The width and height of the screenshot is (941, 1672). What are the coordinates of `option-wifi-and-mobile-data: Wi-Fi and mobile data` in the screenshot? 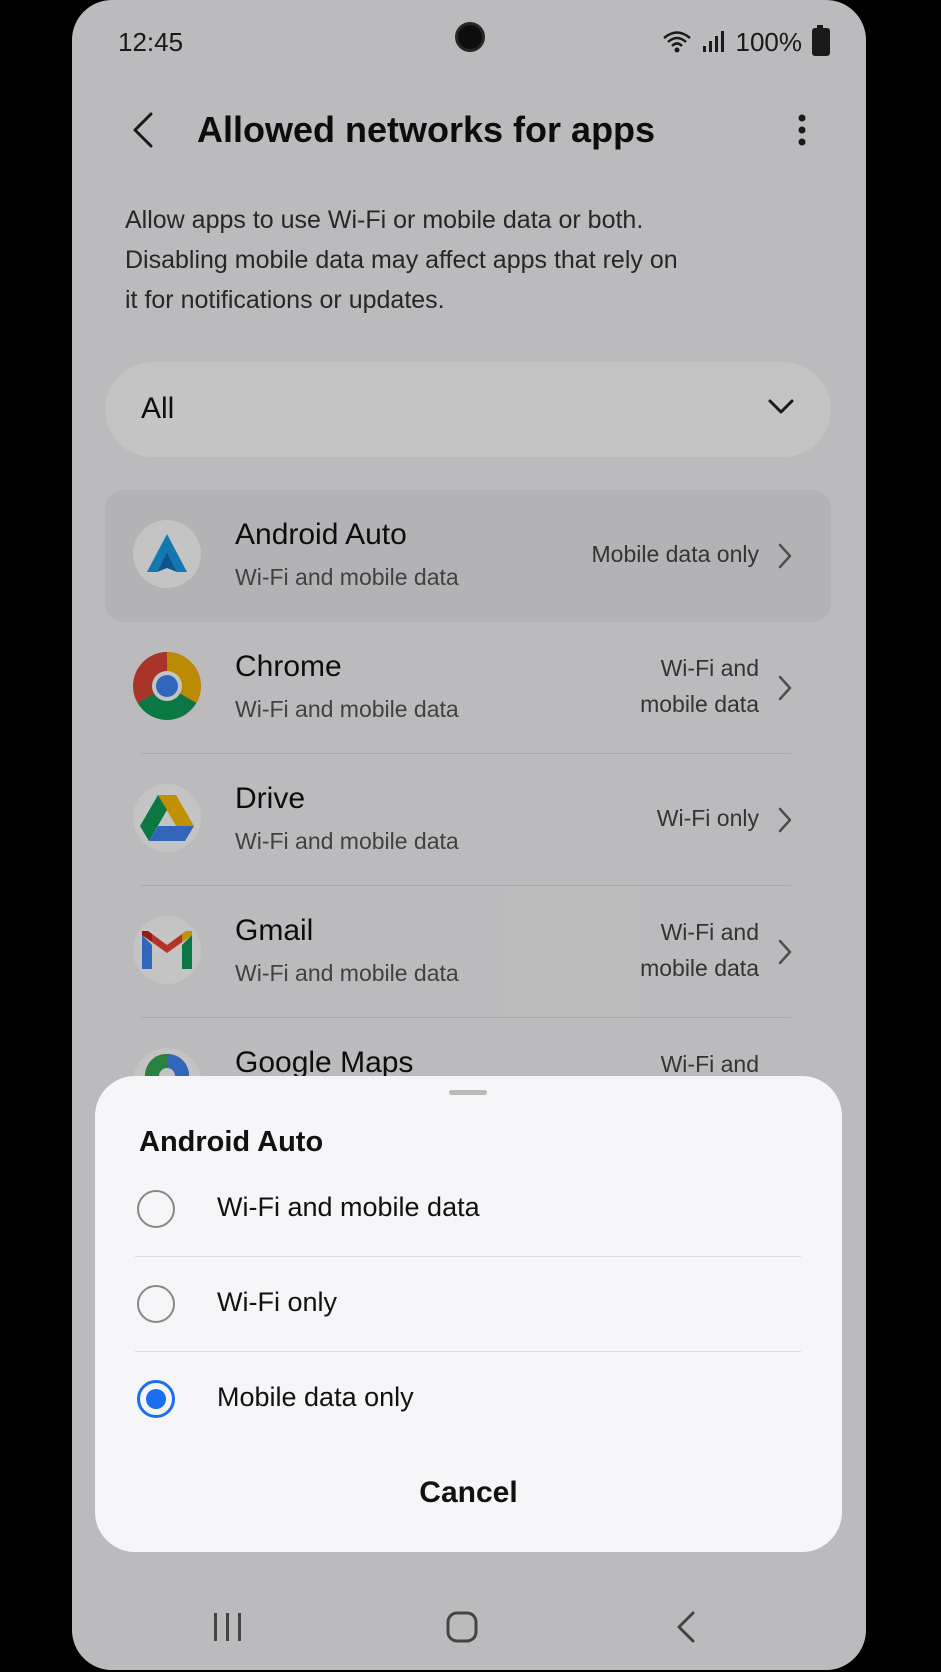 It's located at (468, 1209).